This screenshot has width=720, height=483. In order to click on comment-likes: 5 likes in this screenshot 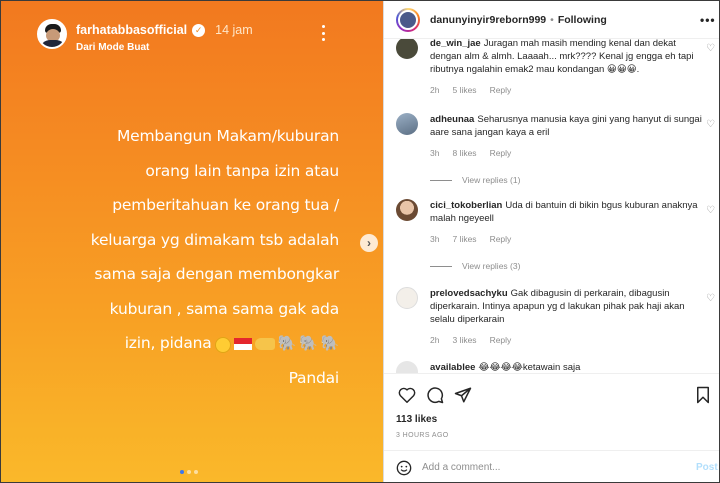, I will do `click(464, 90)`.